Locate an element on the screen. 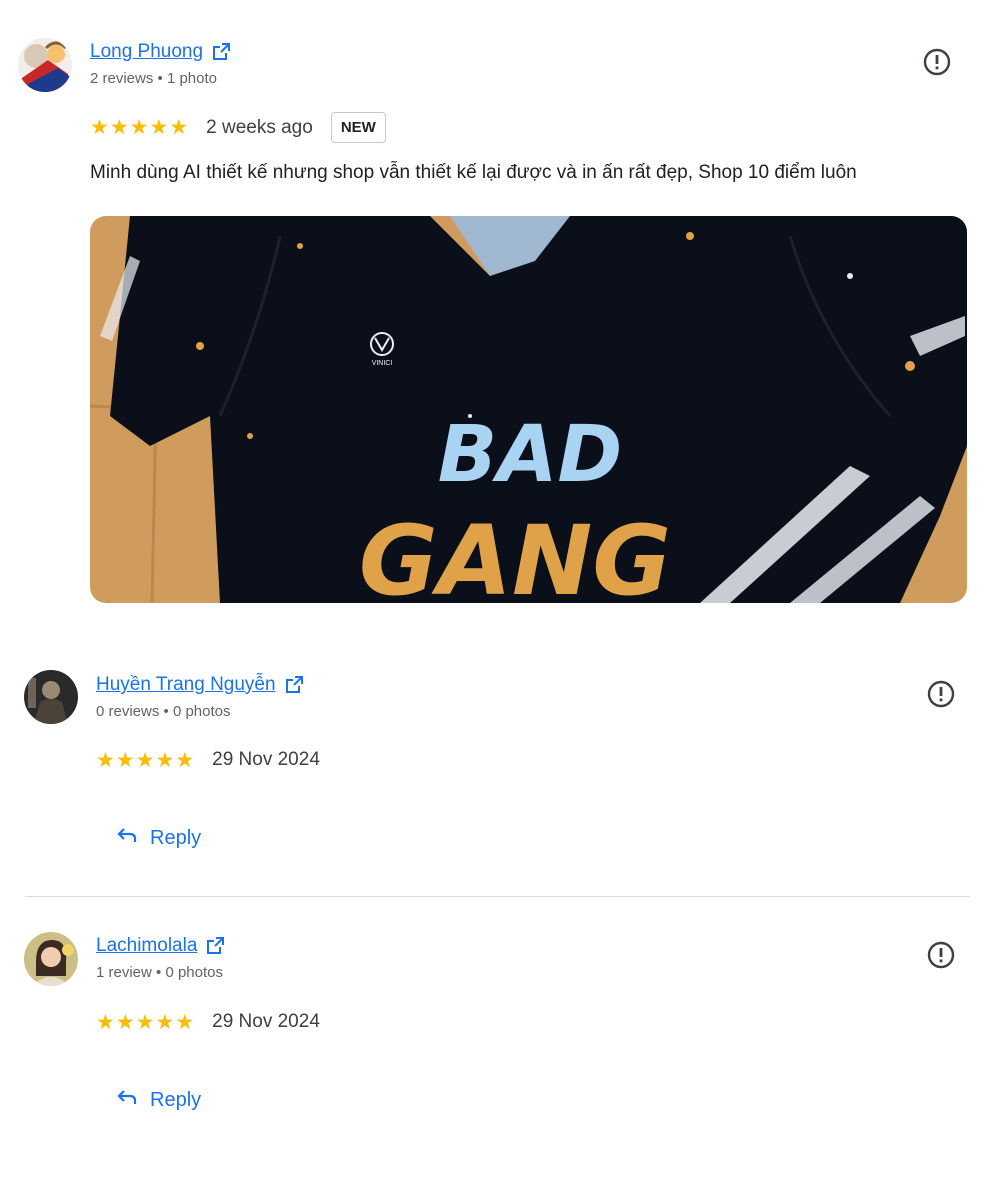 The height and width of the screenshot is (1200, 1000). shirt-graphic-line2: GANG is located at coordinates (515, 554).